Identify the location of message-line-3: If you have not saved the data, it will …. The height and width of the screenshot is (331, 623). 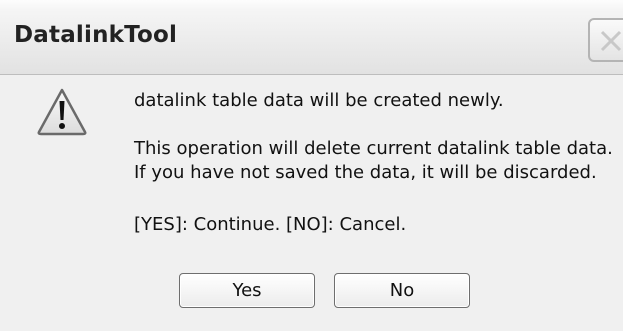
(365, 172).